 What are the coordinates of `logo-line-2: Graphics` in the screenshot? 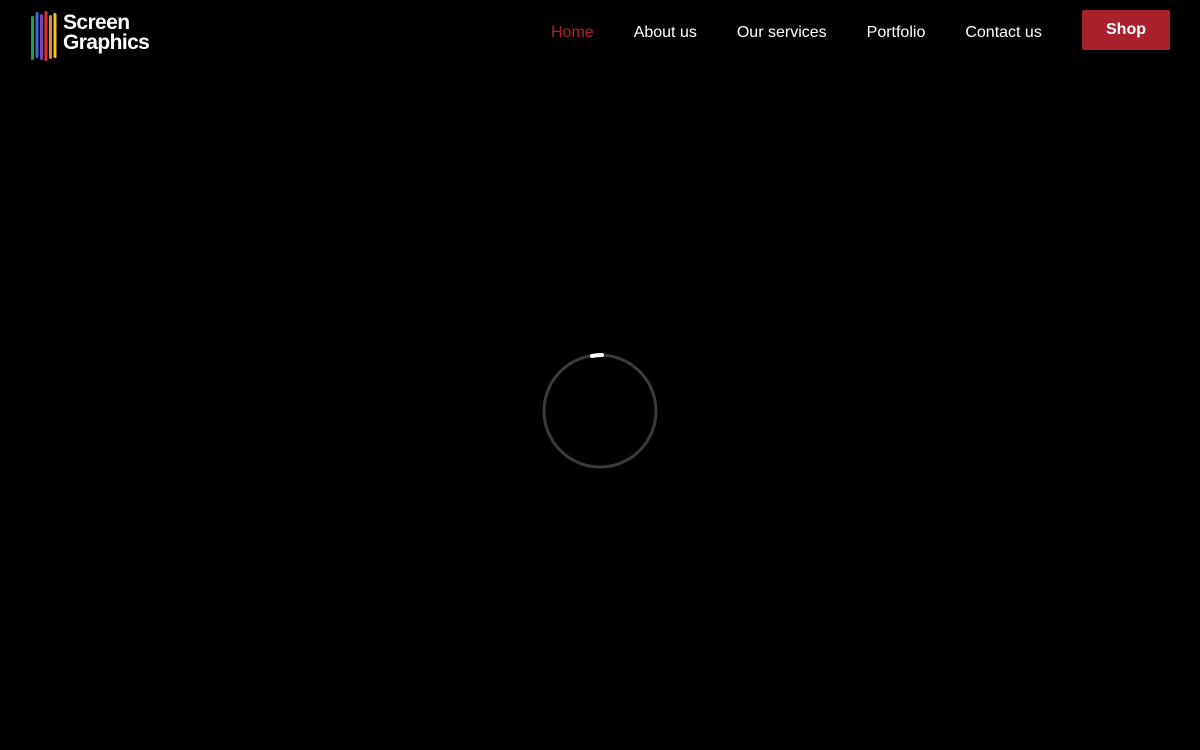 It's located at (106, 42).